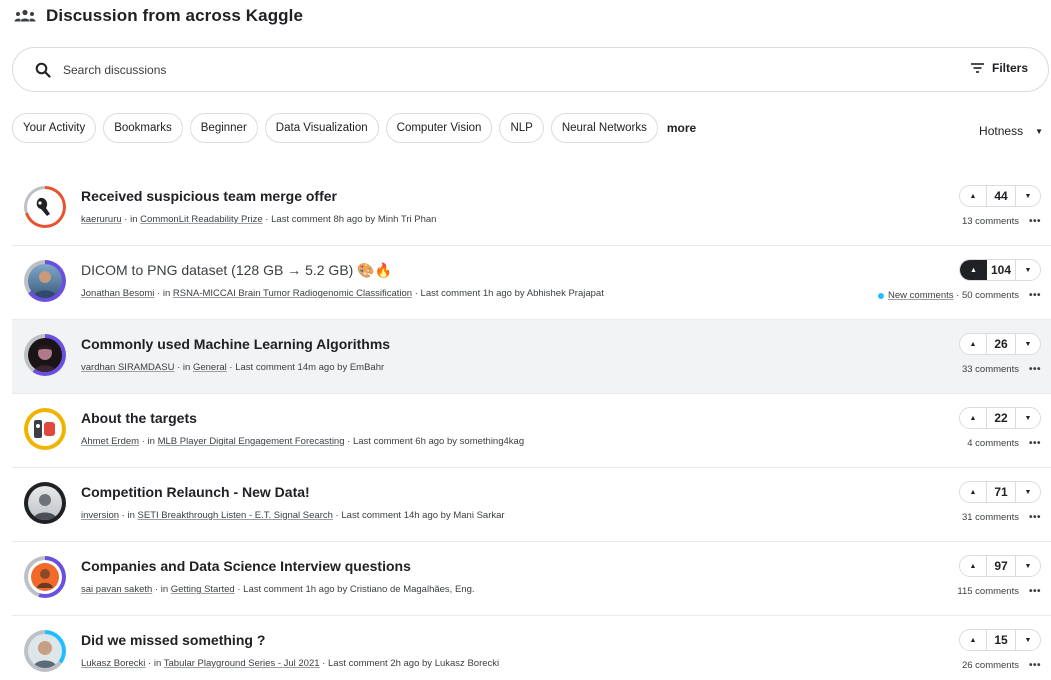 The width and height of the screenshot is (1051, 680). What do you see at coordinates (990, 221) in the screenshot?
I see `comment-count: 13 comments` at bounding box center [990, 221].